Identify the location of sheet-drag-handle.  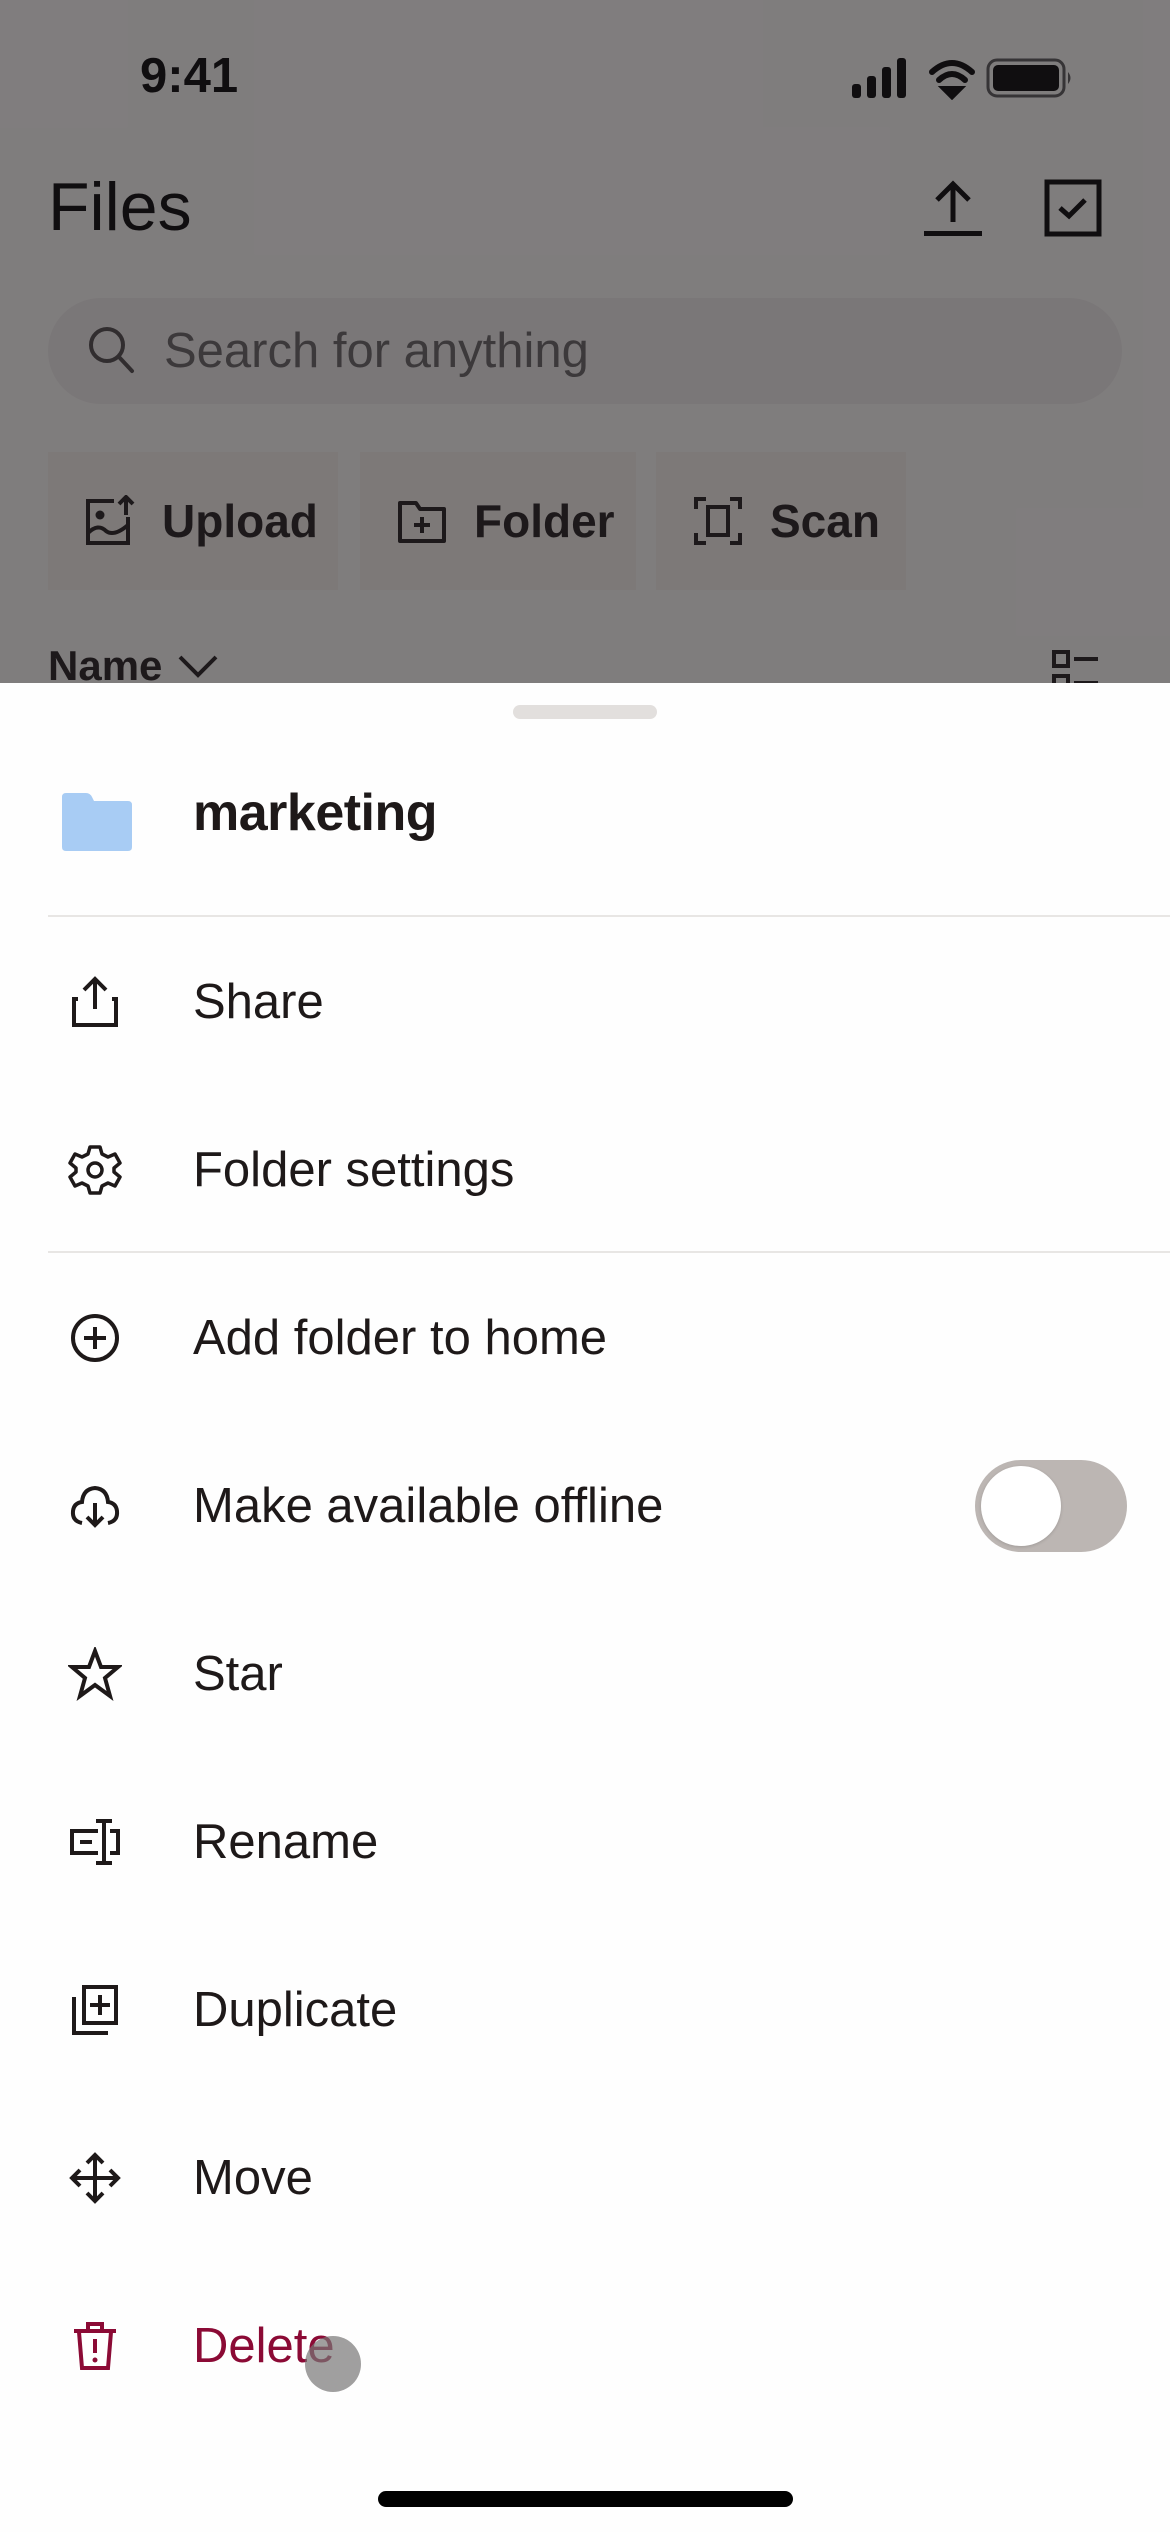
(585, 712).